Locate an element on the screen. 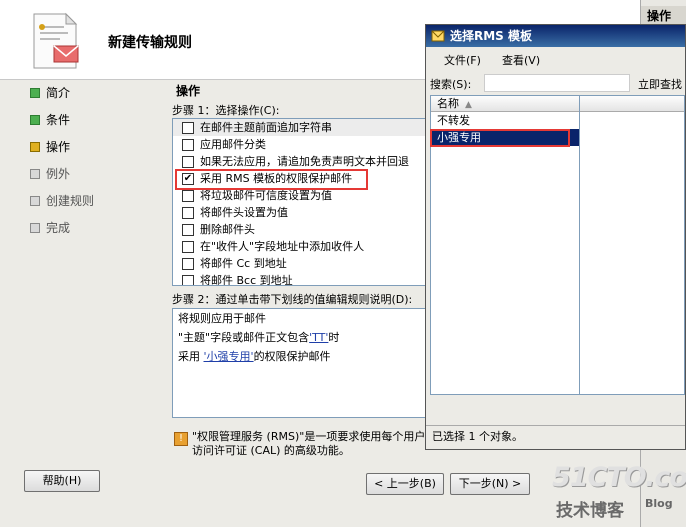 The width and height of the screenshot is (686, 527). step1-label: 步骤 1：选择操作(C): is located at coordinates (226, 110).